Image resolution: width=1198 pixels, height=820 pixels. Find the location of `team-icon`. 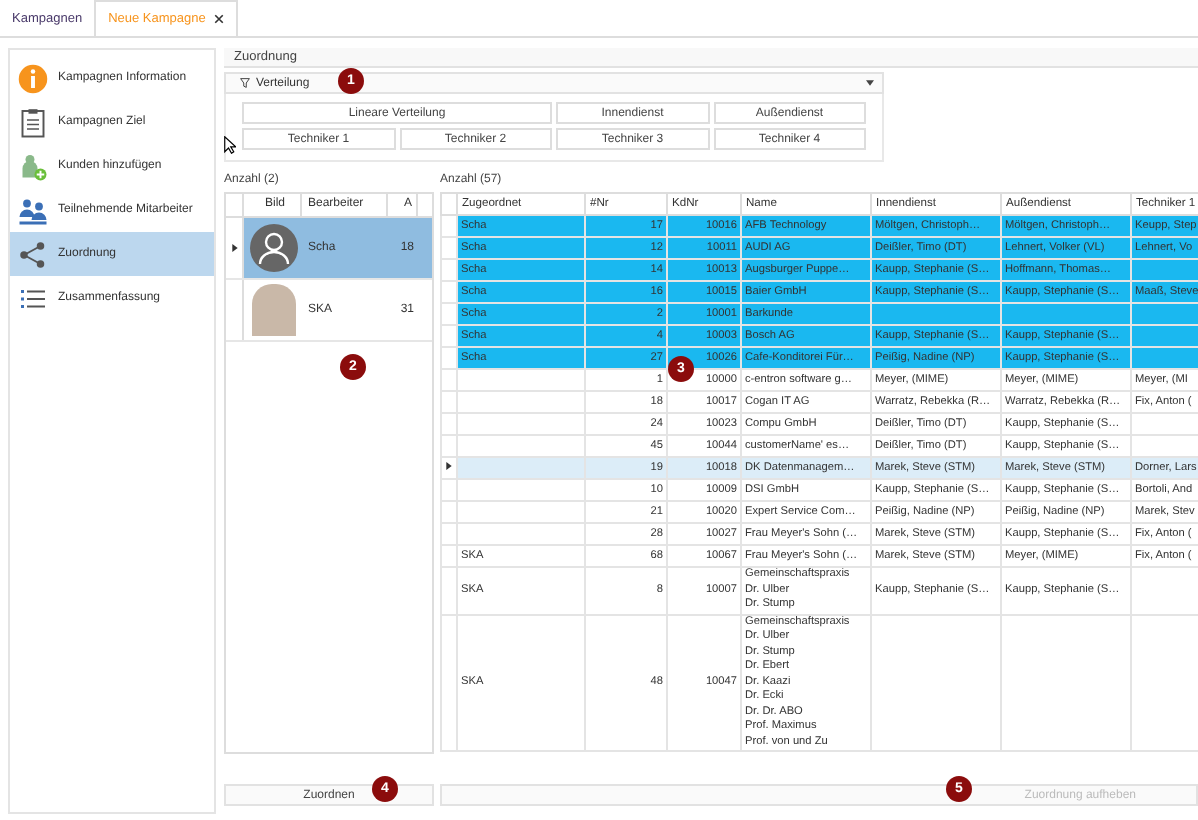

team-icon is located at coordinates (33, 210).